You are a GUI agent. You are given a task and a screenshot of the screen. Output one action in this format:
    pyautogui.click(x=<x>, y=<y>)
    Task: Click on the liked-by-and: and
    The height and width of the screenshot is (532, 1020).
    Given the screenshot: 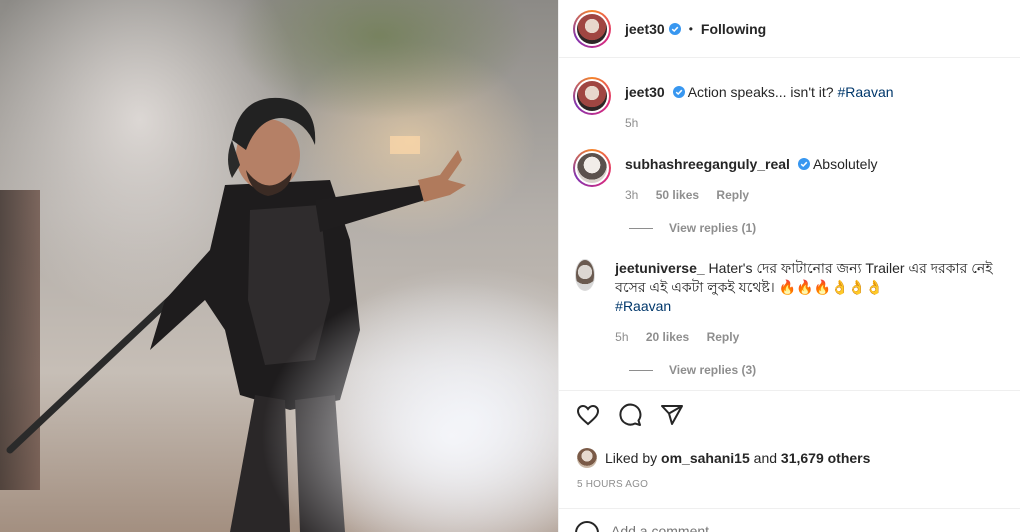 What is the action you would take?
    pyautogui.click(x=765, y=458)
    